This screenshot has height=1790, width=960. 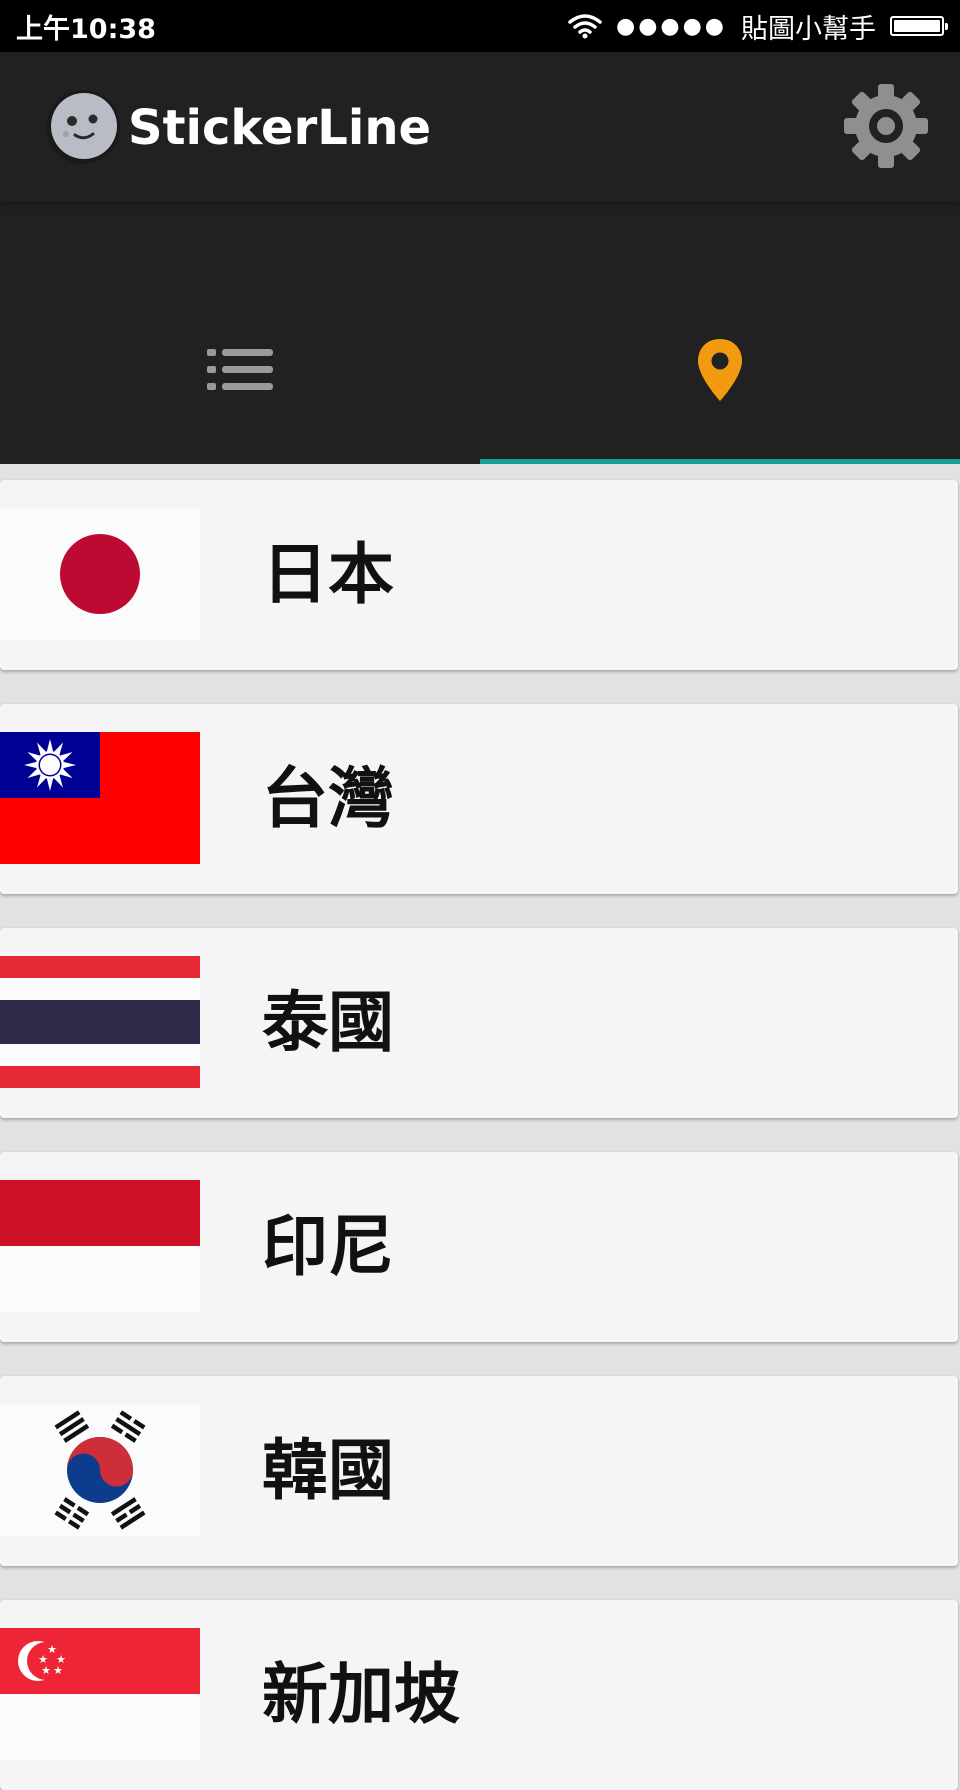 I want to click on tab-indicator, so click(x=720, y=461).